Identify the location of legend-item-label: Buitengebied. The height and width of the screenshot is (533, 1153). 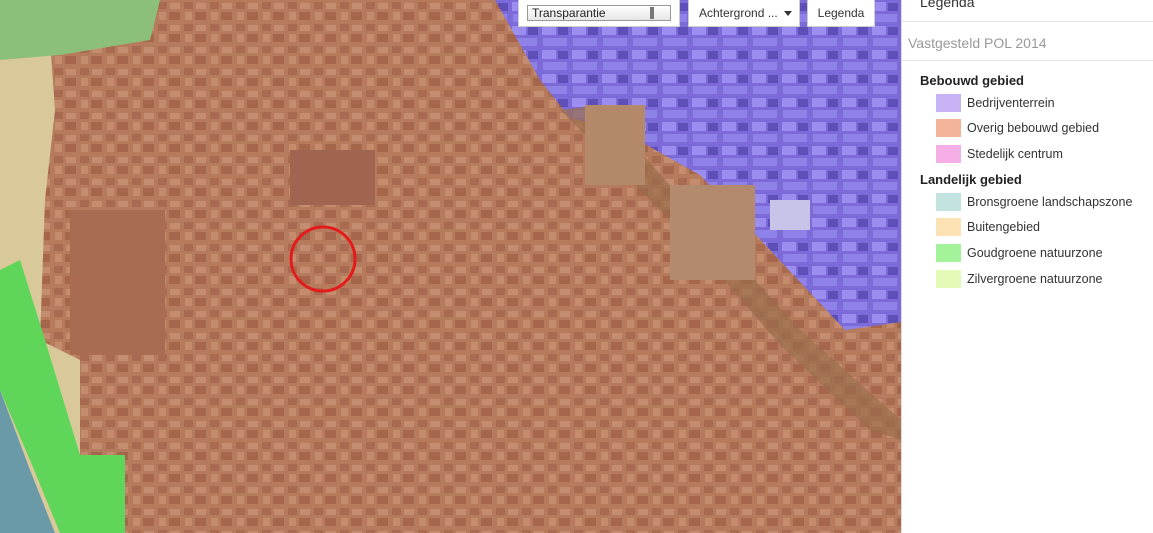
(1003, 227).